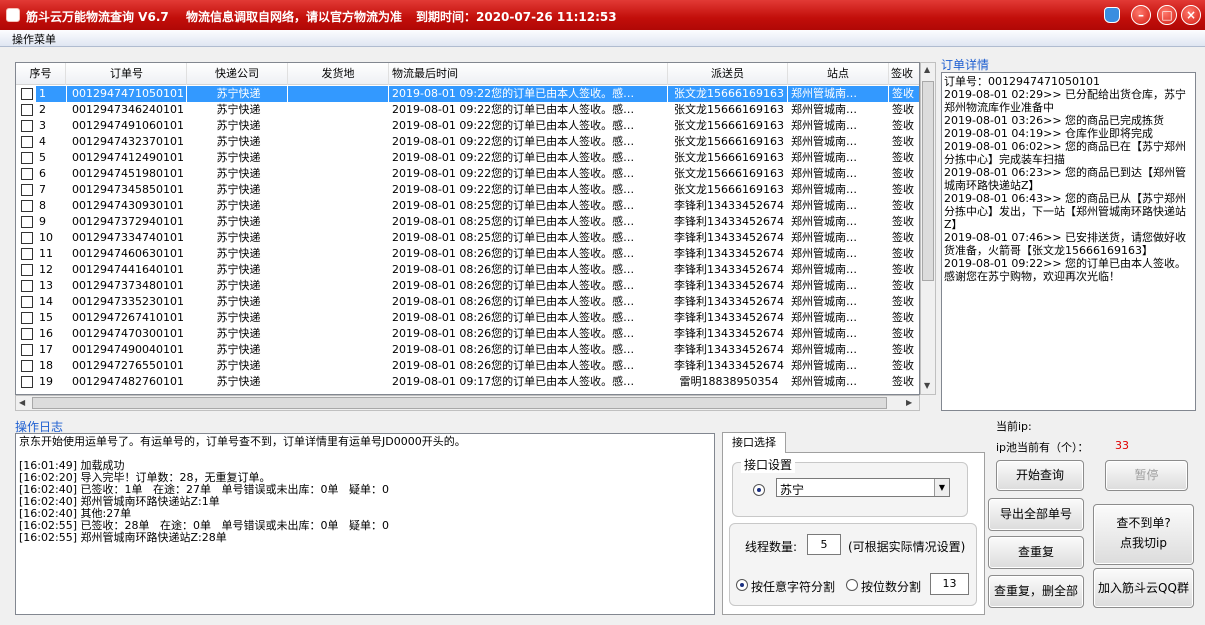 The height and width of the screenshot is (625, 1205). What do you see at coordinates (793, 586) in the screenshot?
I see `split-any-label: 按任意字符分割` at bounding box center [793, 586].